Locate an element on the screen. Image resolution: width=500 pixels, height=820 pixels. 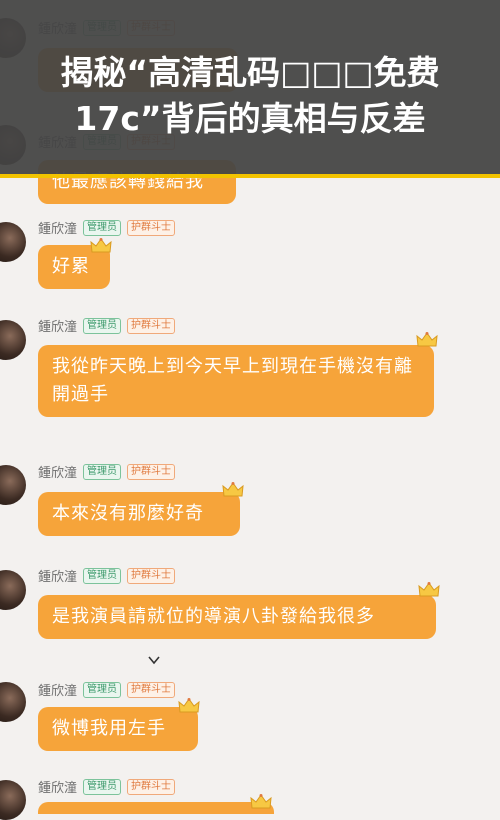
message-bubble: 微博我用左手 is located at coordinates (118, 729).